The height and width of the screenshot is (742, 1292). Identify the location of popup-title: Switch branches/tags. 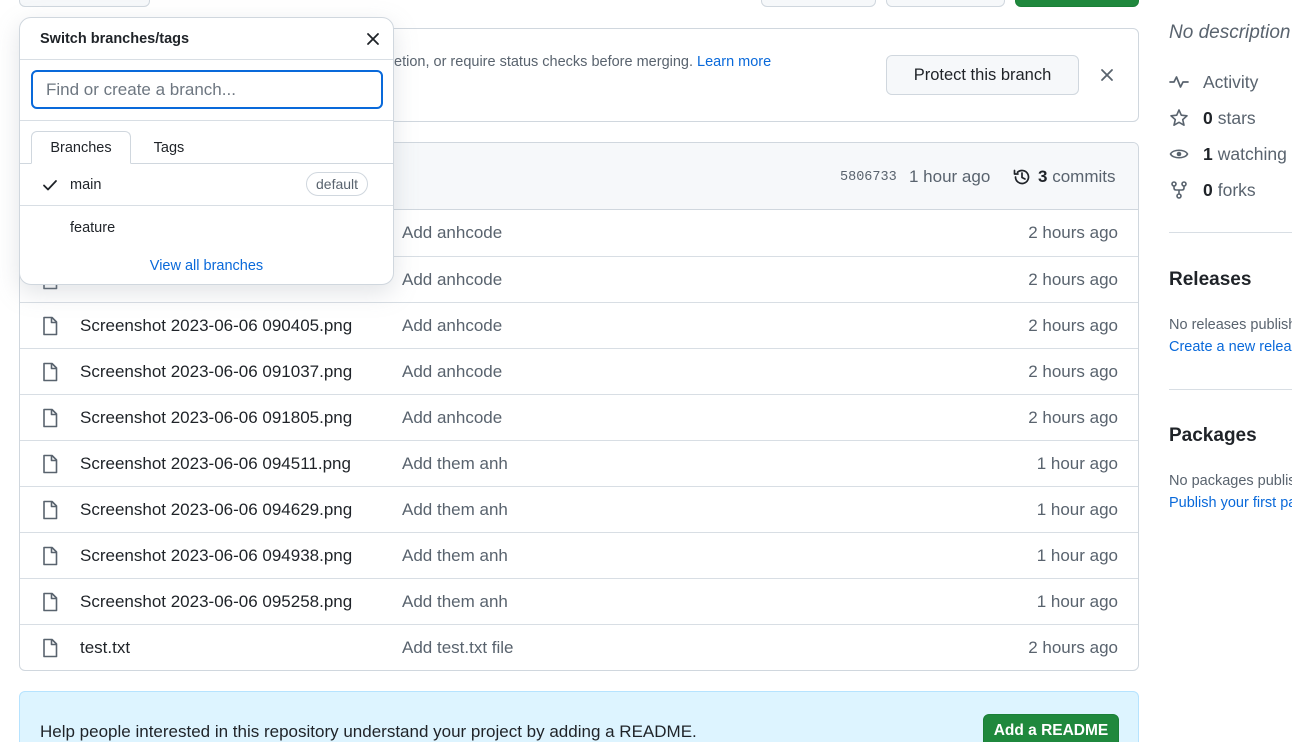
(115, 39).